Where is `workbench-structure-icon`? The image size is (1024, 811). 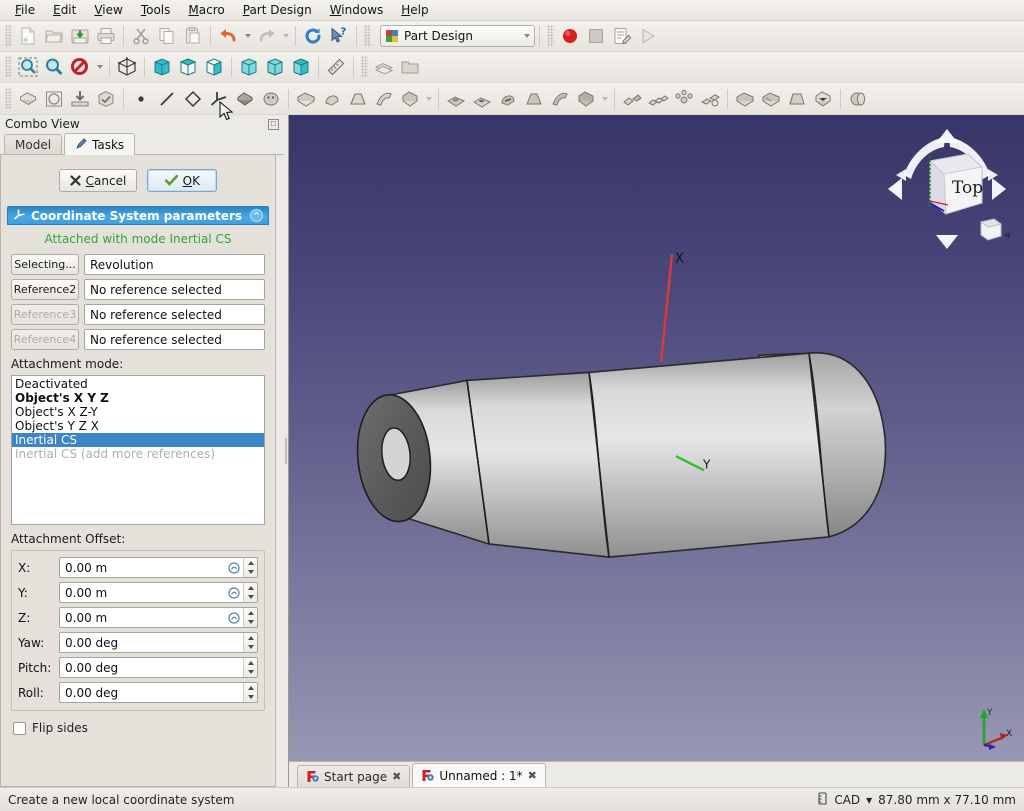 workbench-structure-icon is located at coordinates (384, 67).